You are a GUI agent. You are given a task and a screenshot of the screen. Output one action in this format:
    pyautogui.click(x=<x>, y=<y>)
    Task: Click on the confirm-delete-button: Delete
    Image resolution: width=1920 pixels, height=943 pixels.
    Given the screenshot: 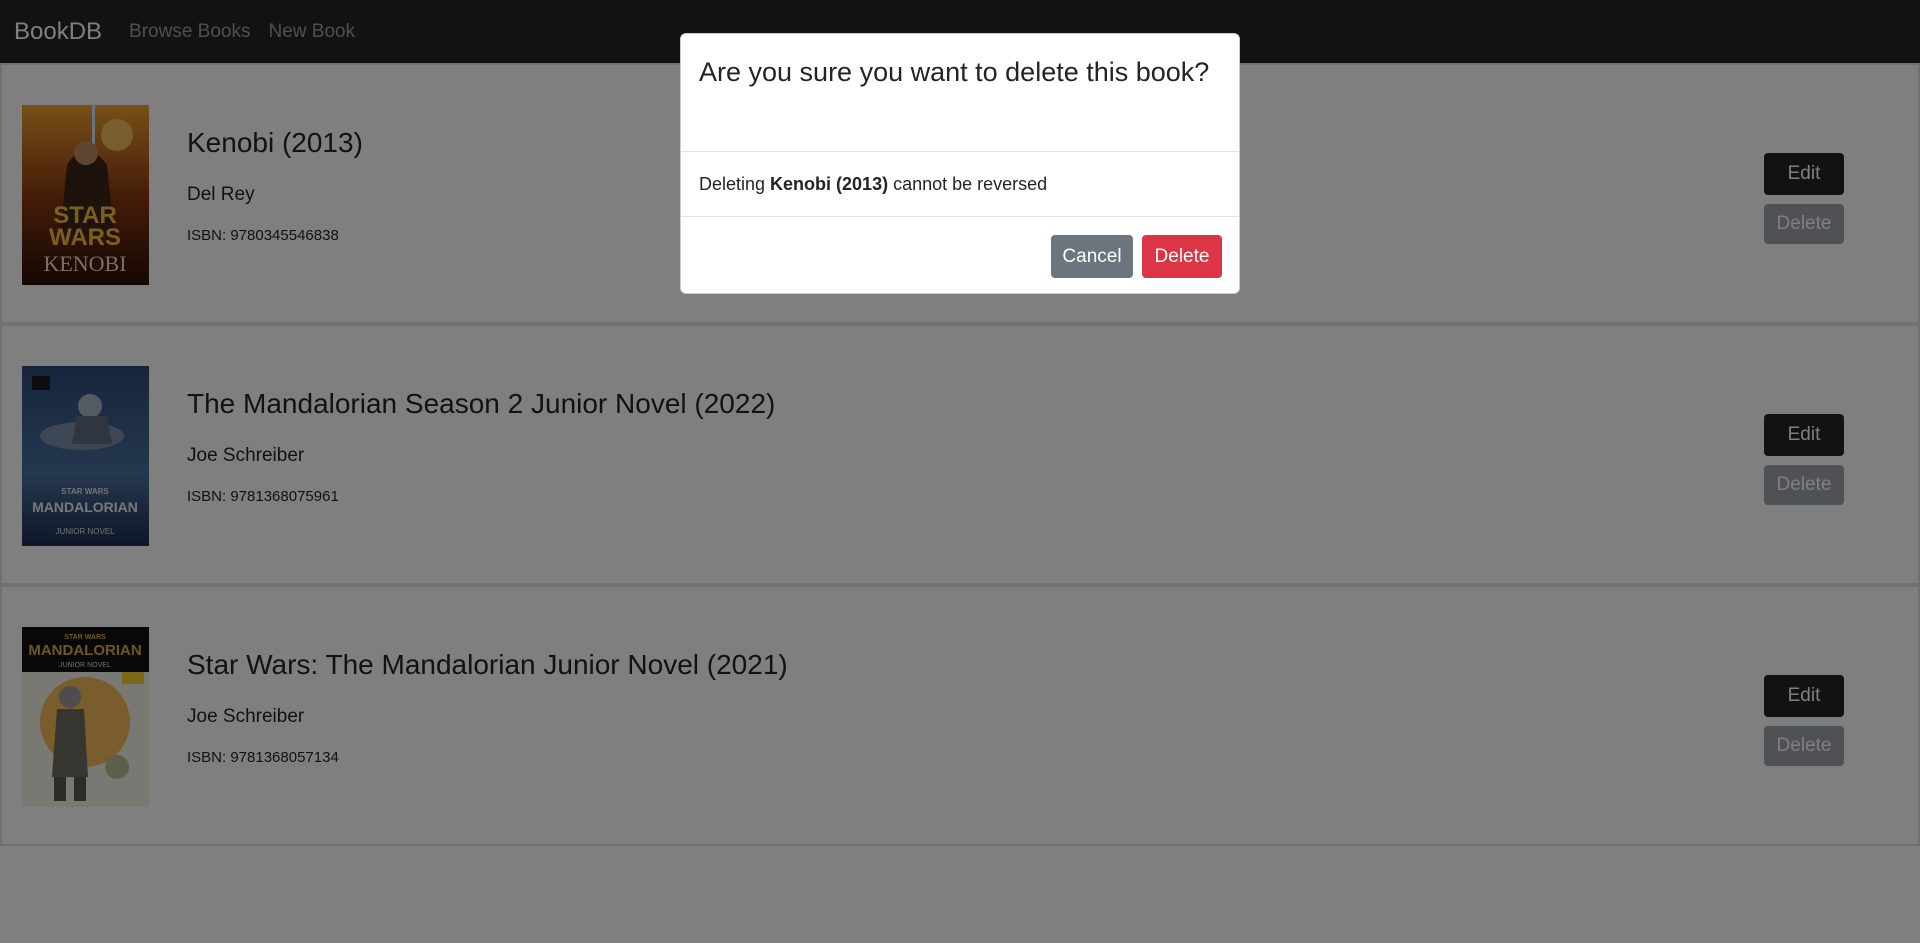 What is the action you would take?
    pyautogui.click(x=1182, y=256)
    